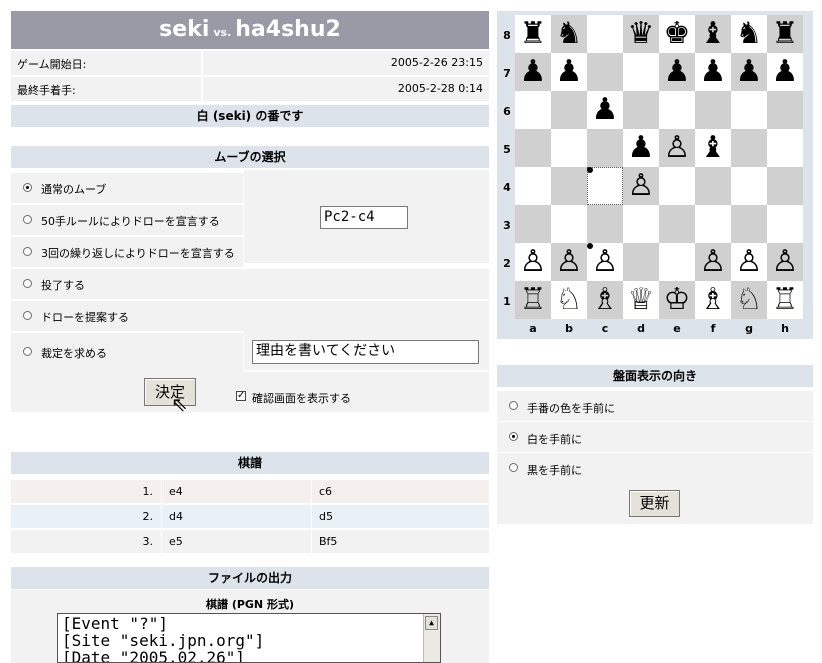  Describe the element at coordinates (677, 262) in the screenshot. I see `square-e2` at that location.